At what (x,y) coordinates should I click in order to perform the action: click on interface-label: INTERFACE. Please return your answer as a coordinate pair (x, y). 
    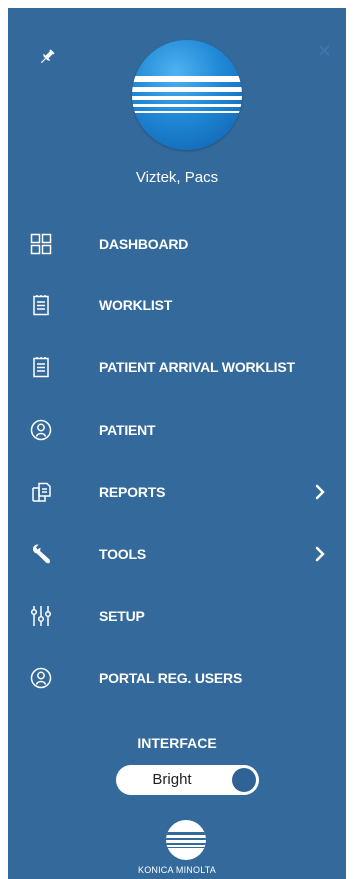
    Looking at the image, I should click on (177, 743).